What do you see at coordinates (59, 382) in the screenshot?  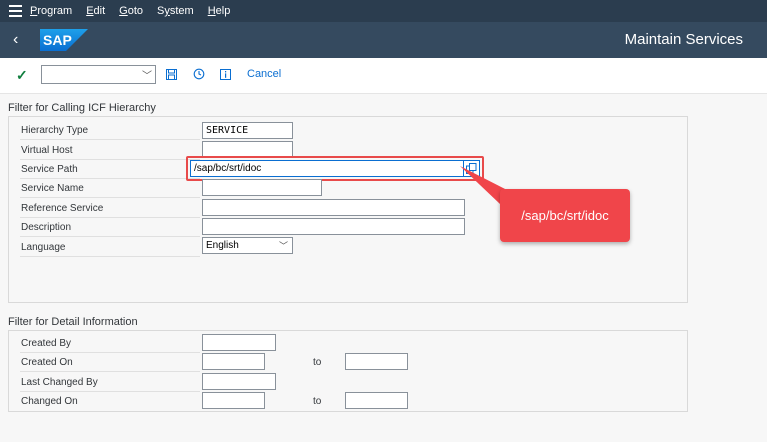 I see `label-last-changed-by: Last Changed By` at bounding box center [59, 382].